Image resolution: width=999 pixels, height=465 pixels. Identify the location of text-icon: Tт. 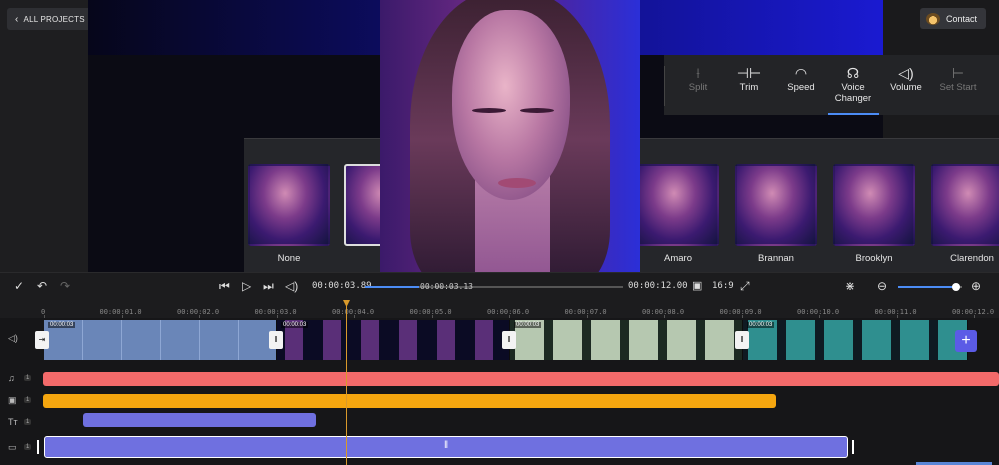
(13, 422).